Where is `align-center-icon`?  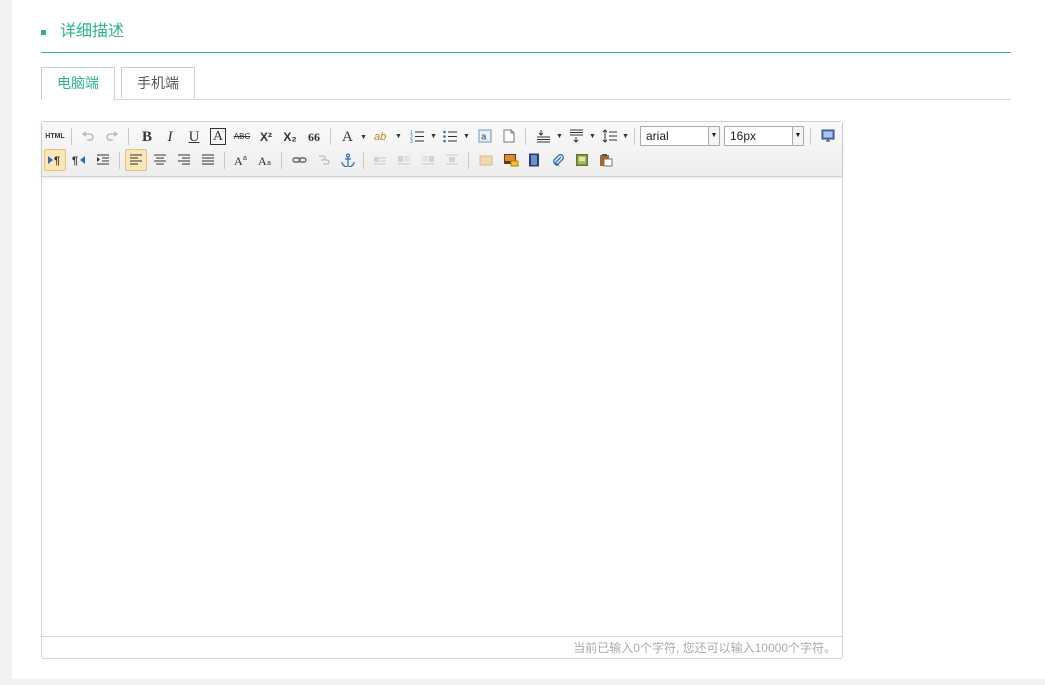
align-center-icon is located at coordinates (160, 159).